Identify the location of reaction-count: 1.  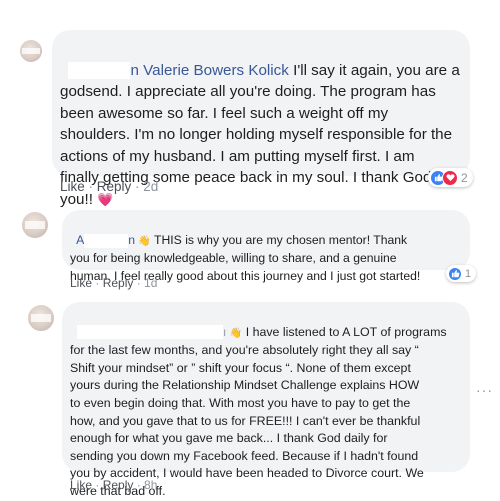
(468, 273).